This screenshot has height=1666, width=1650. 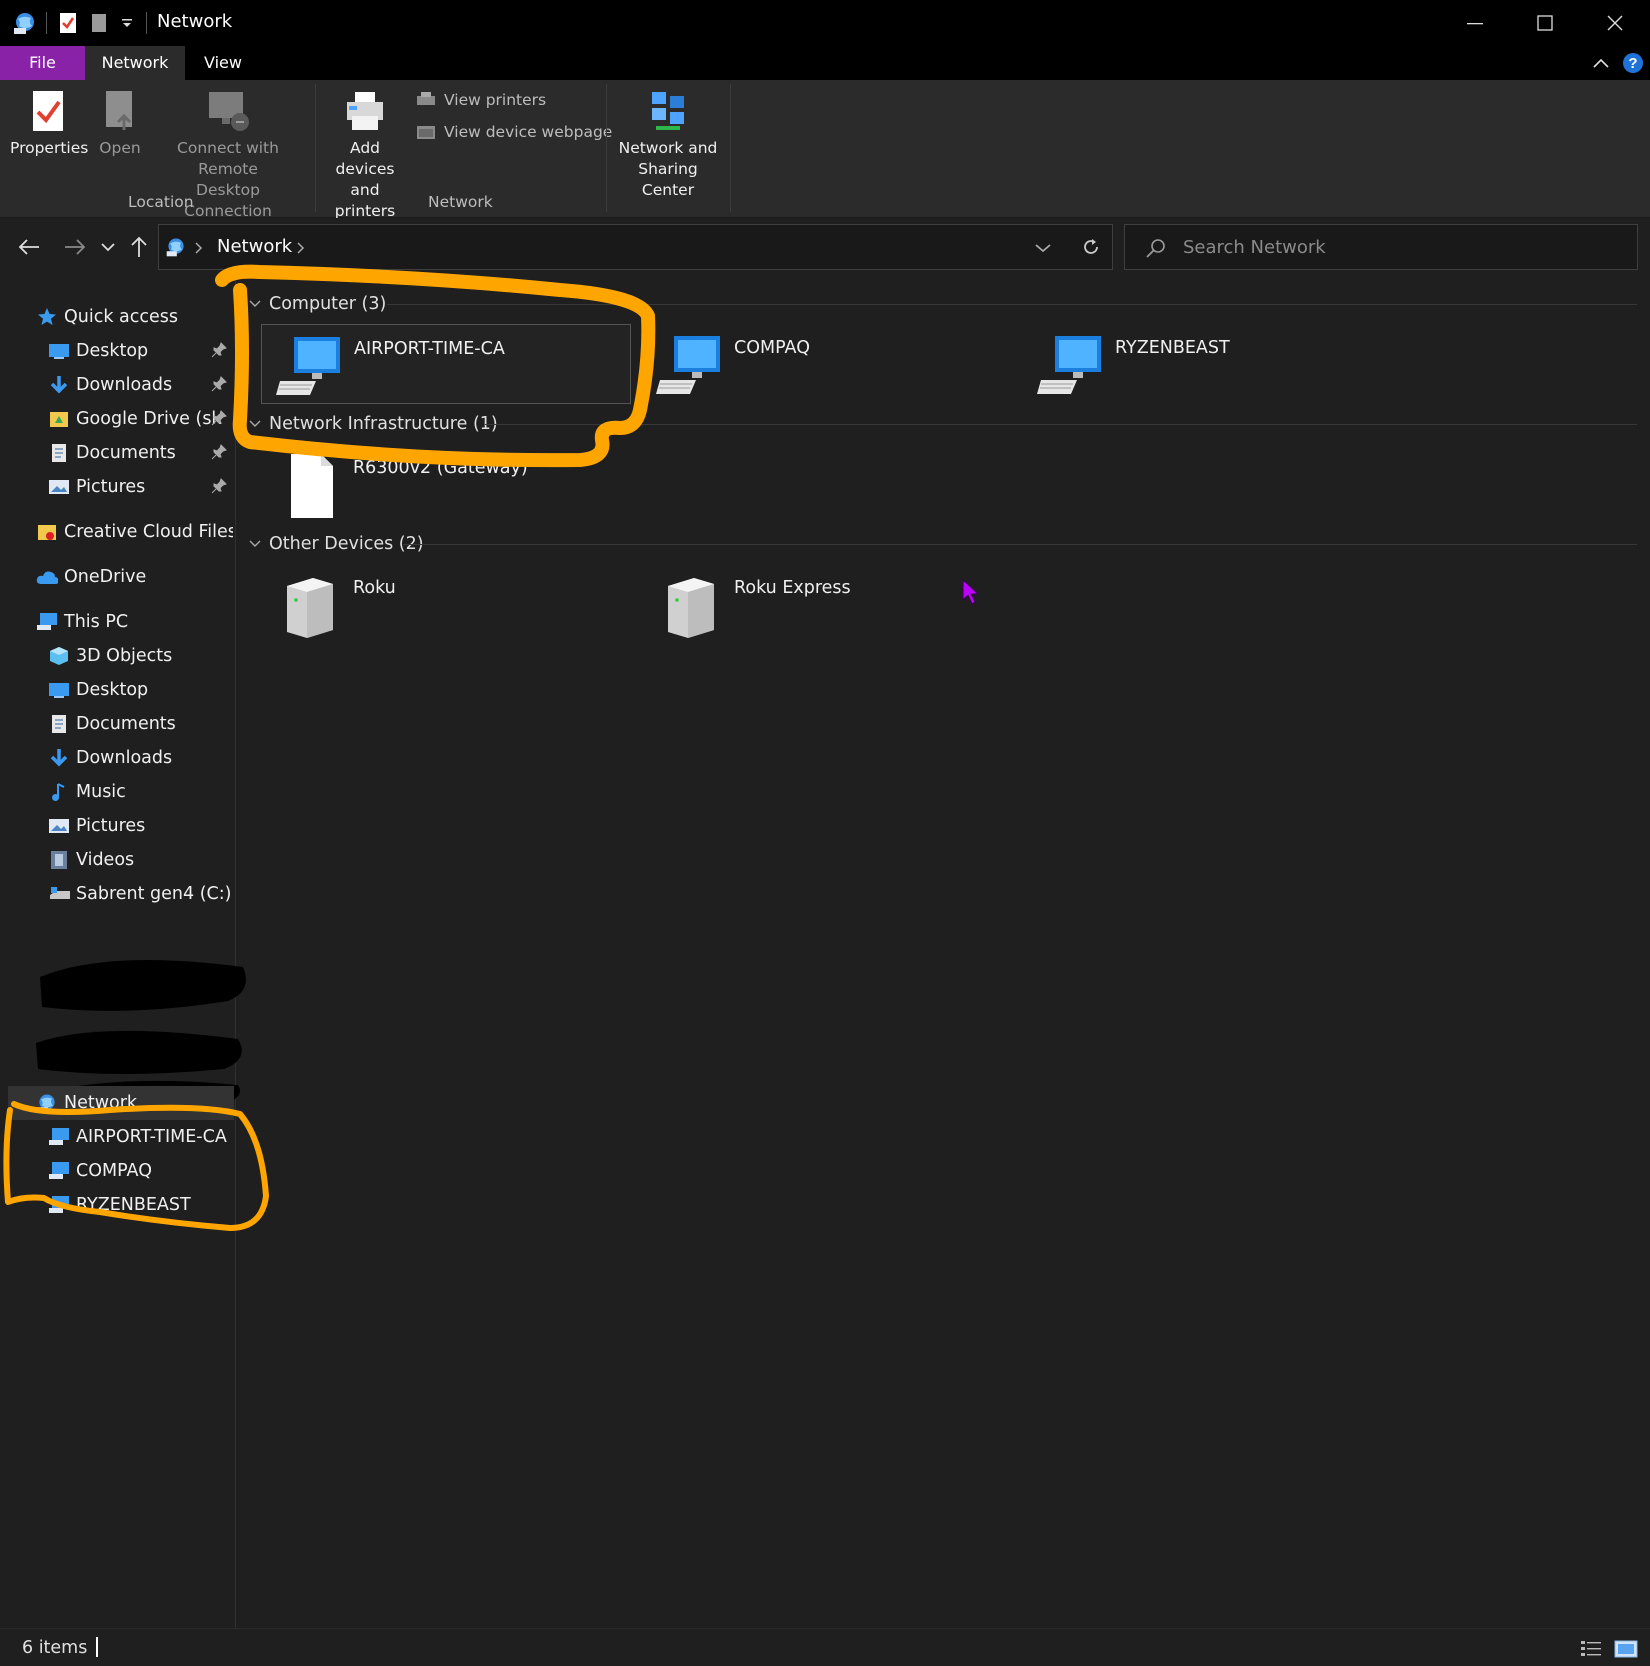 I want to click on help-icon: ?, so click(x=1633, y=63).